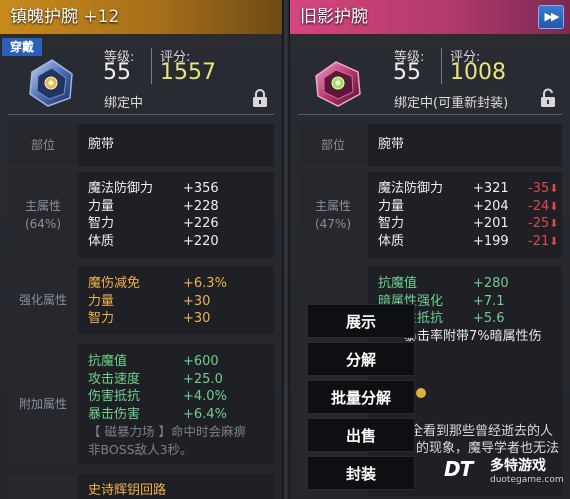  What do you see at coordinates (478, 72) in the screenshot?
I see `score-value: 1008` at bounding box center [478, 72].